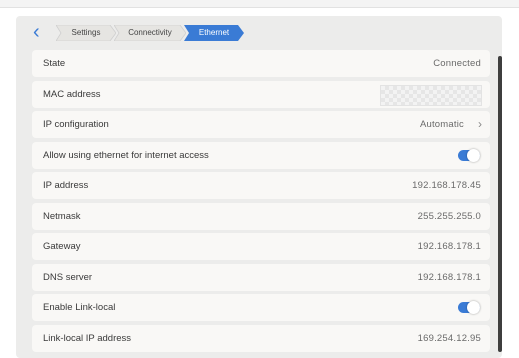  What do you see at coordinates (261, 155) in the screenshot?
I see `row-allow-internet: Allow using ethernet for internet access` at bounding box center [261, 155].